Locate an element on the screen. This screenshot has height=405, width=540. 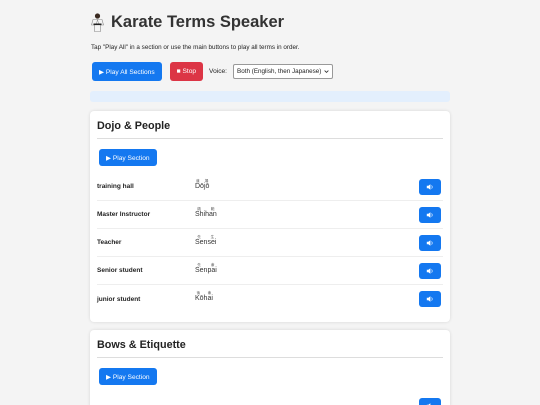
term-row: junior student Kōhai後 輩 is located at coordinates (270, 299).